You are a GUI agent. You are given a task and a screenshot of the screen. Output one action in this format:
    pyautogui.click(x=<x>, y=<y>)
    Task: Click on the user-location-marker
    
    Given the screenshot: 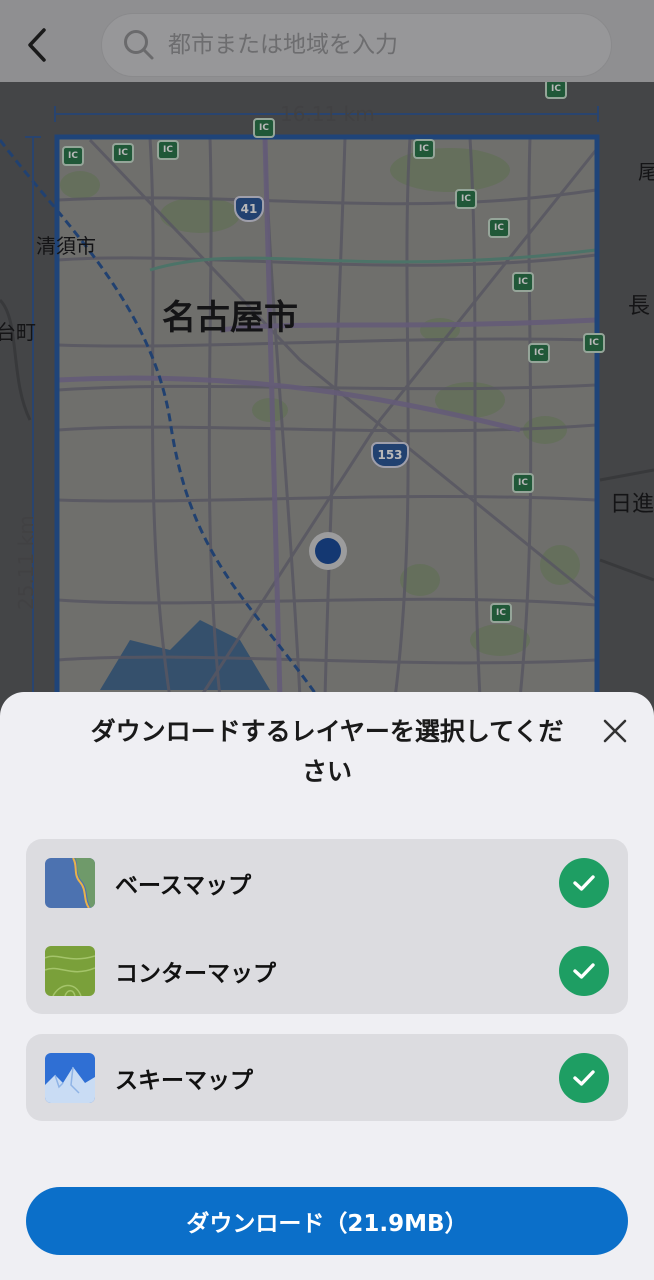 What is the action you would take?
    pyautogui.click(x=328, y=551)
    